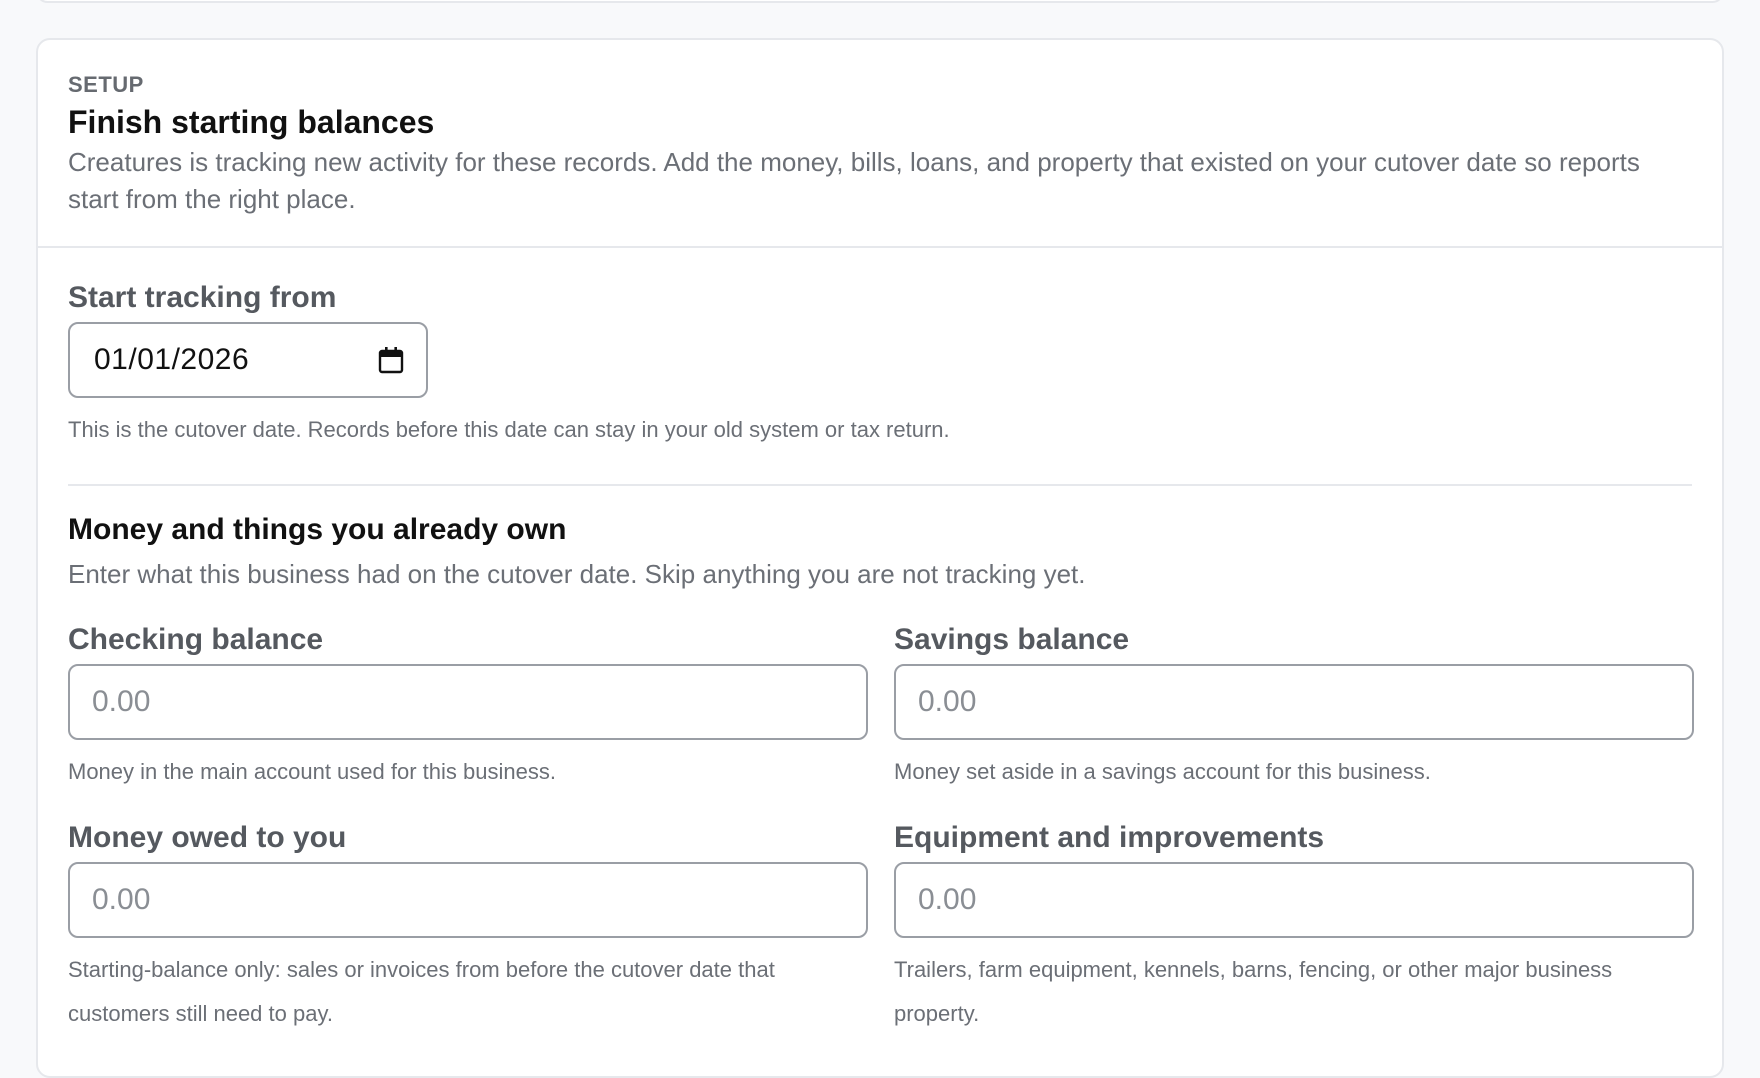 The height and width of the screenshot is (1078, 1760). Describe the element at coordinates (880, 1) in the screenshot. I see `previous-card` at that location.